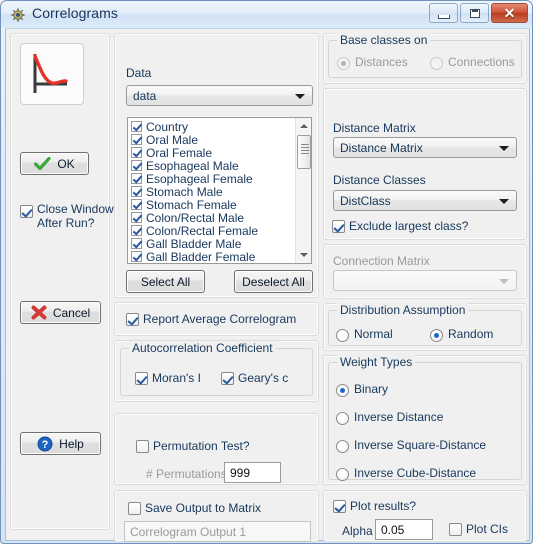 This screenshot has height=544, width=533. What do you see at coordinates (443, 13) in the screenshot?
I see `minimize-button` at bounding box center [443, 13].